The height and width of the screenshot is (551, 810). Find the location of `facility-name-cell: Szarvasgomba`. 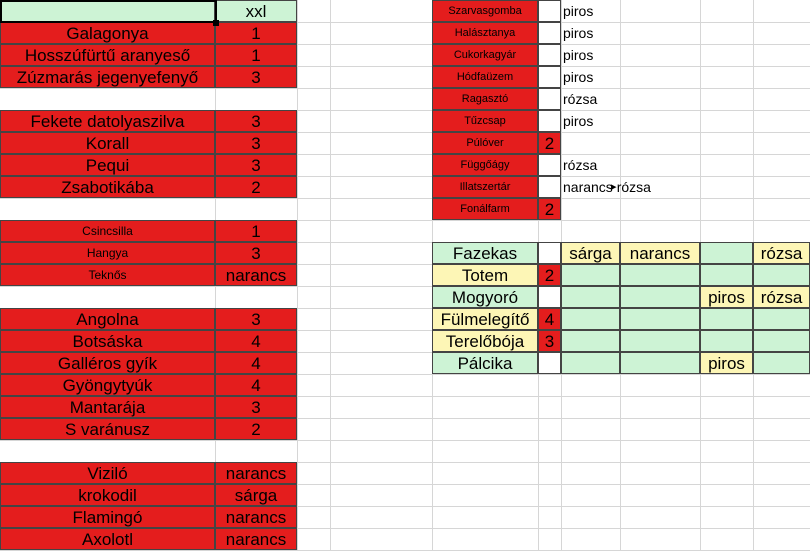

facility-name-cell: Szarvasgomba is located at coordinates (485, 11).